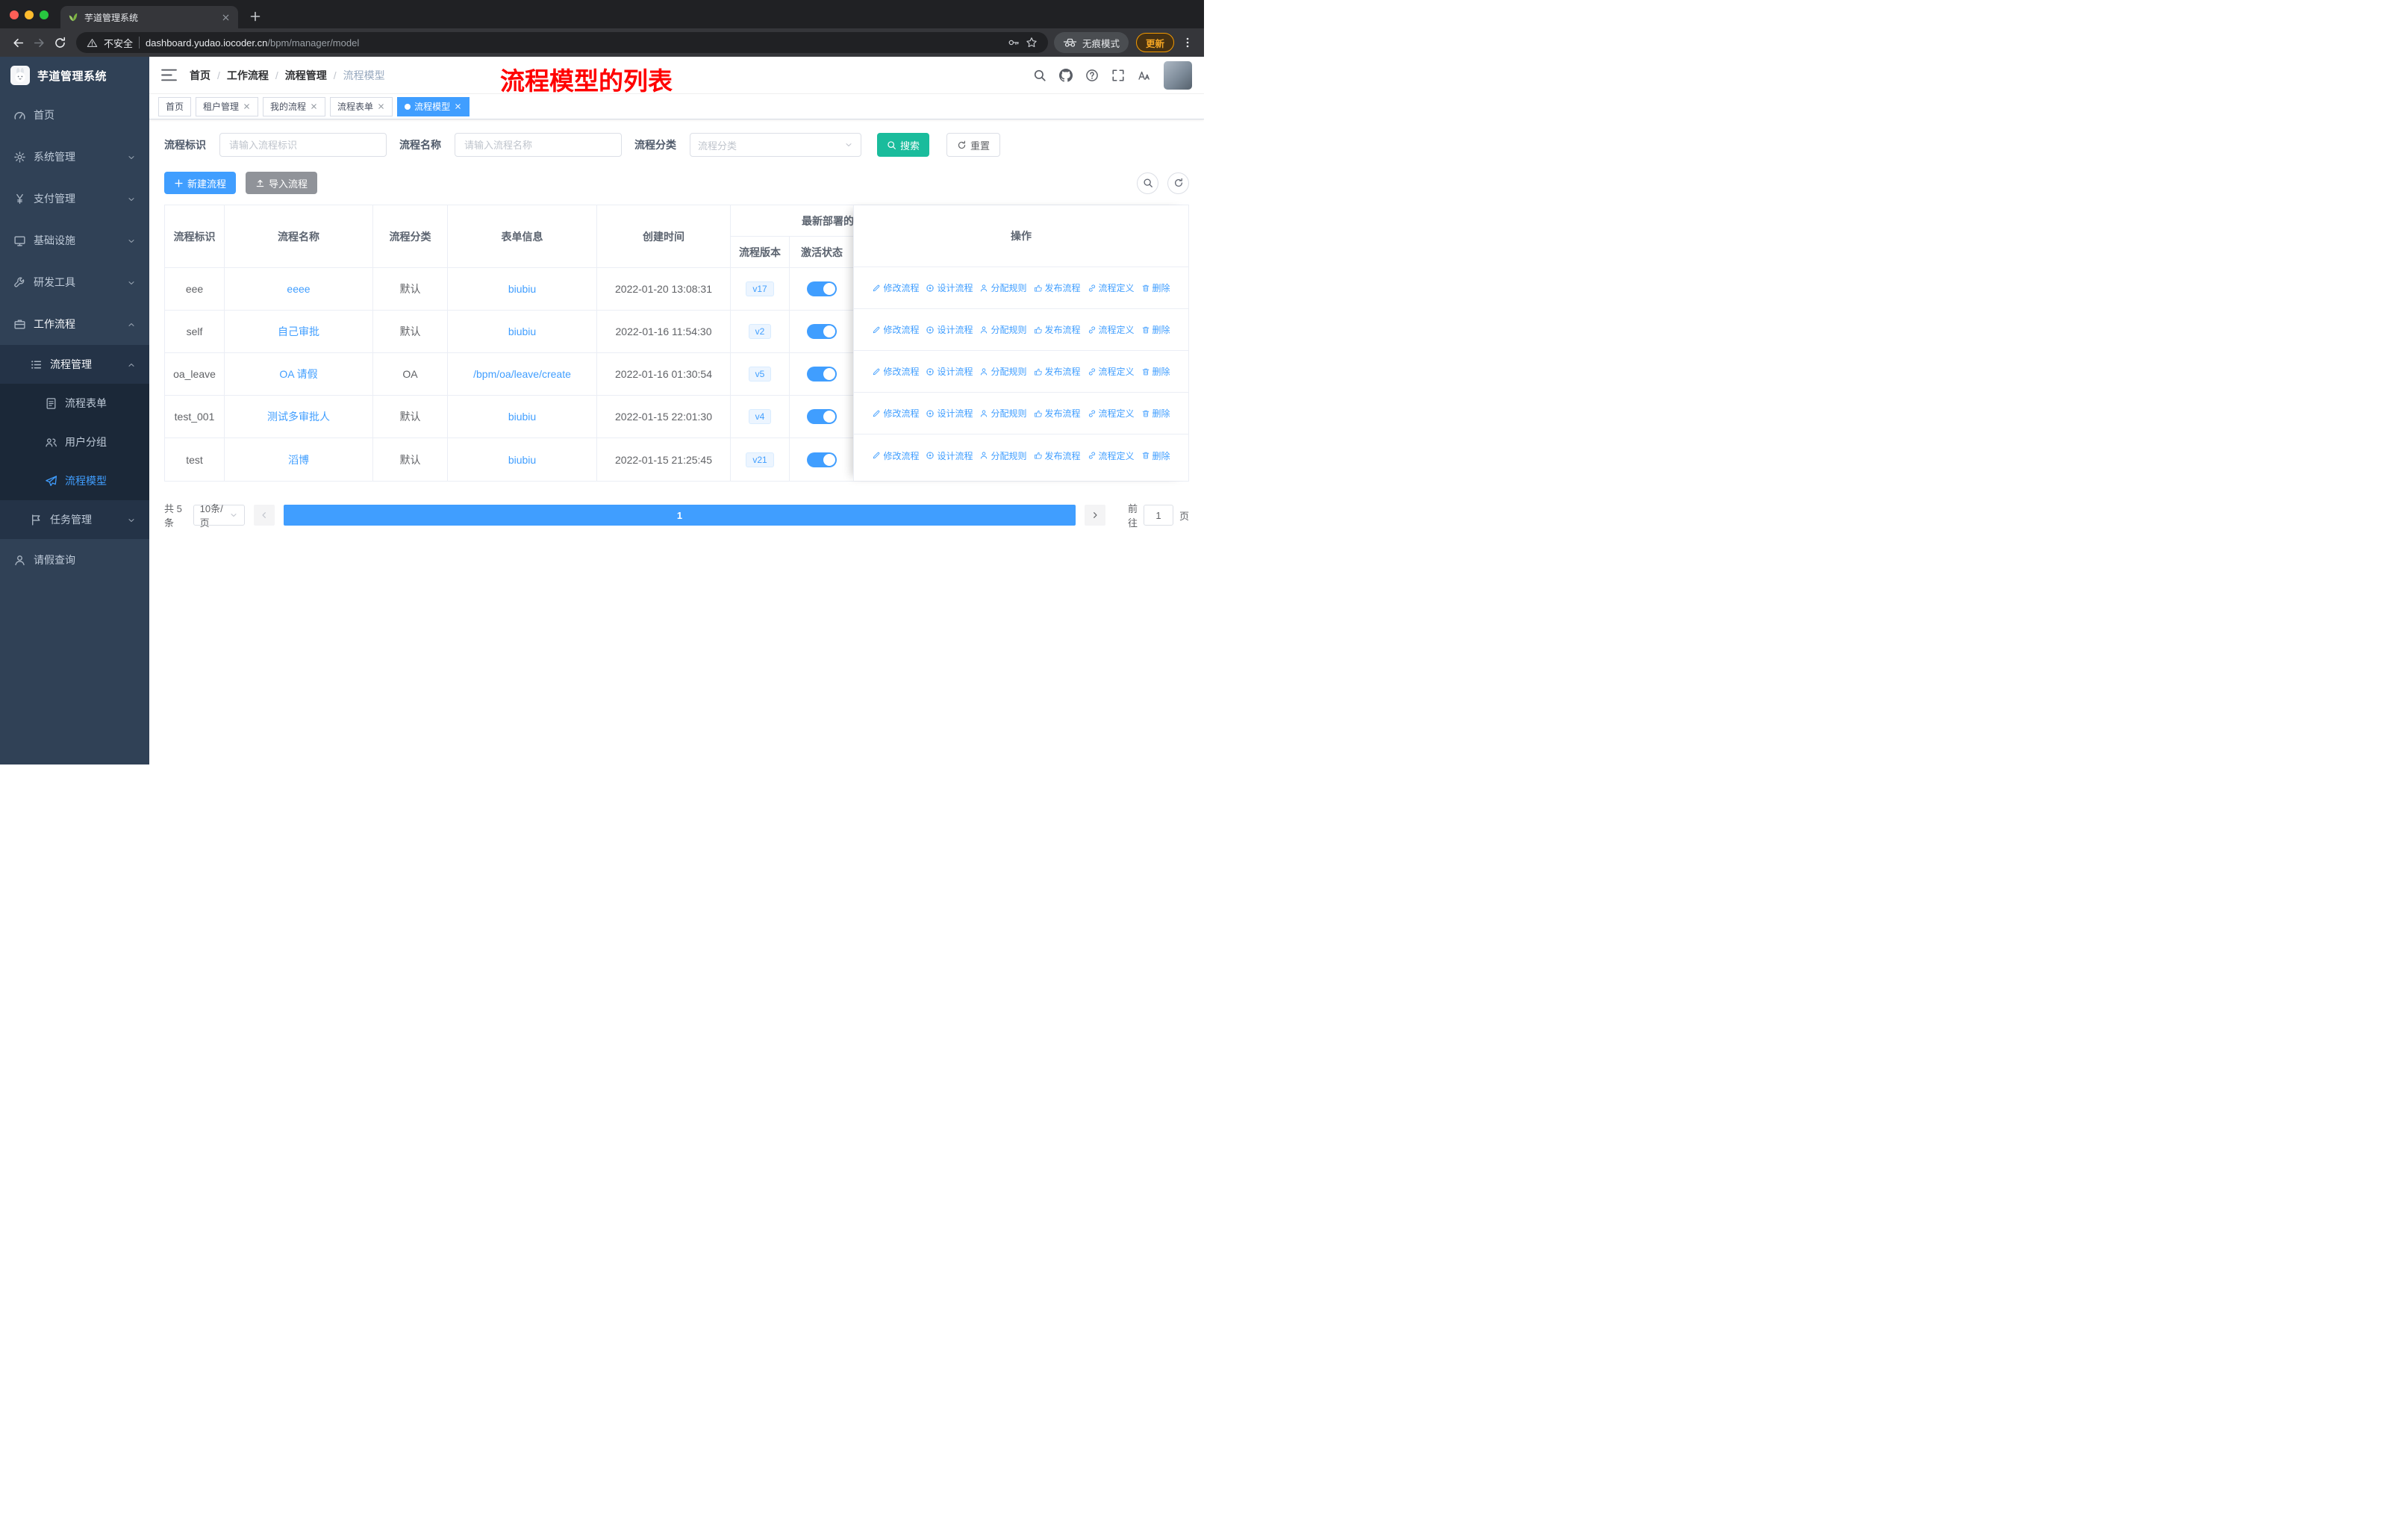  What do you see at coordinates (1188, 43) in the screenshot?
I see `browser-menu-icon` at bounding box center [1188, 43].